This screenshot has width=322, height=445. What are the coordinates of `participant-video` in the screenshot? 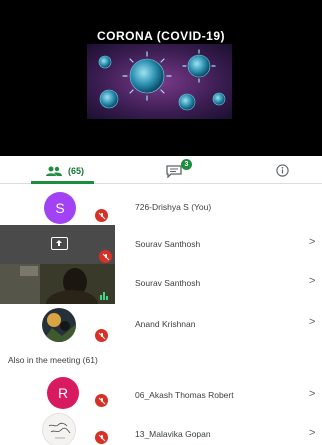 It's located at (57, 284).